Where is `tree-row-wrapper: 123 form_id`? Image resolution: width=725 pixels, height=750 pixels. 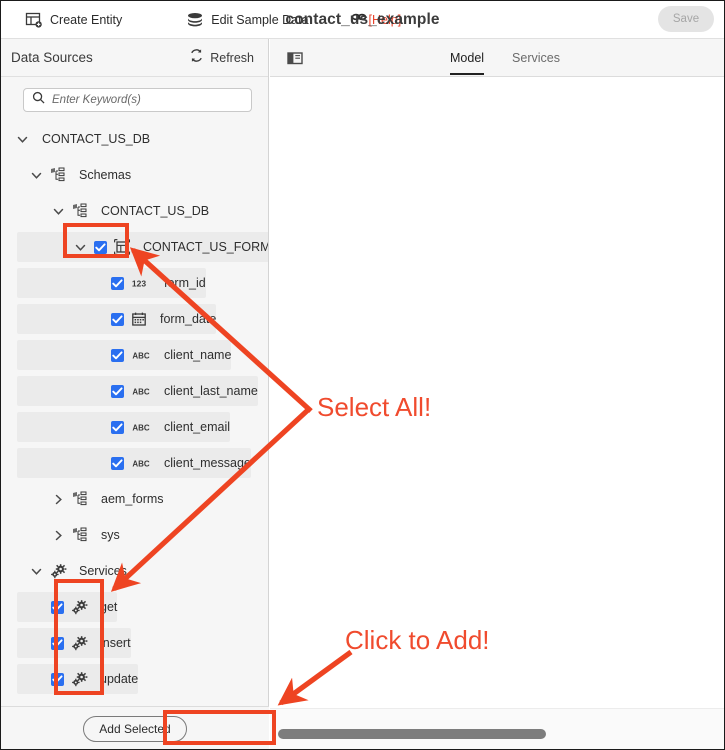
tree-row-wrapper: 123 form_id is located at coordinates (134, 283).